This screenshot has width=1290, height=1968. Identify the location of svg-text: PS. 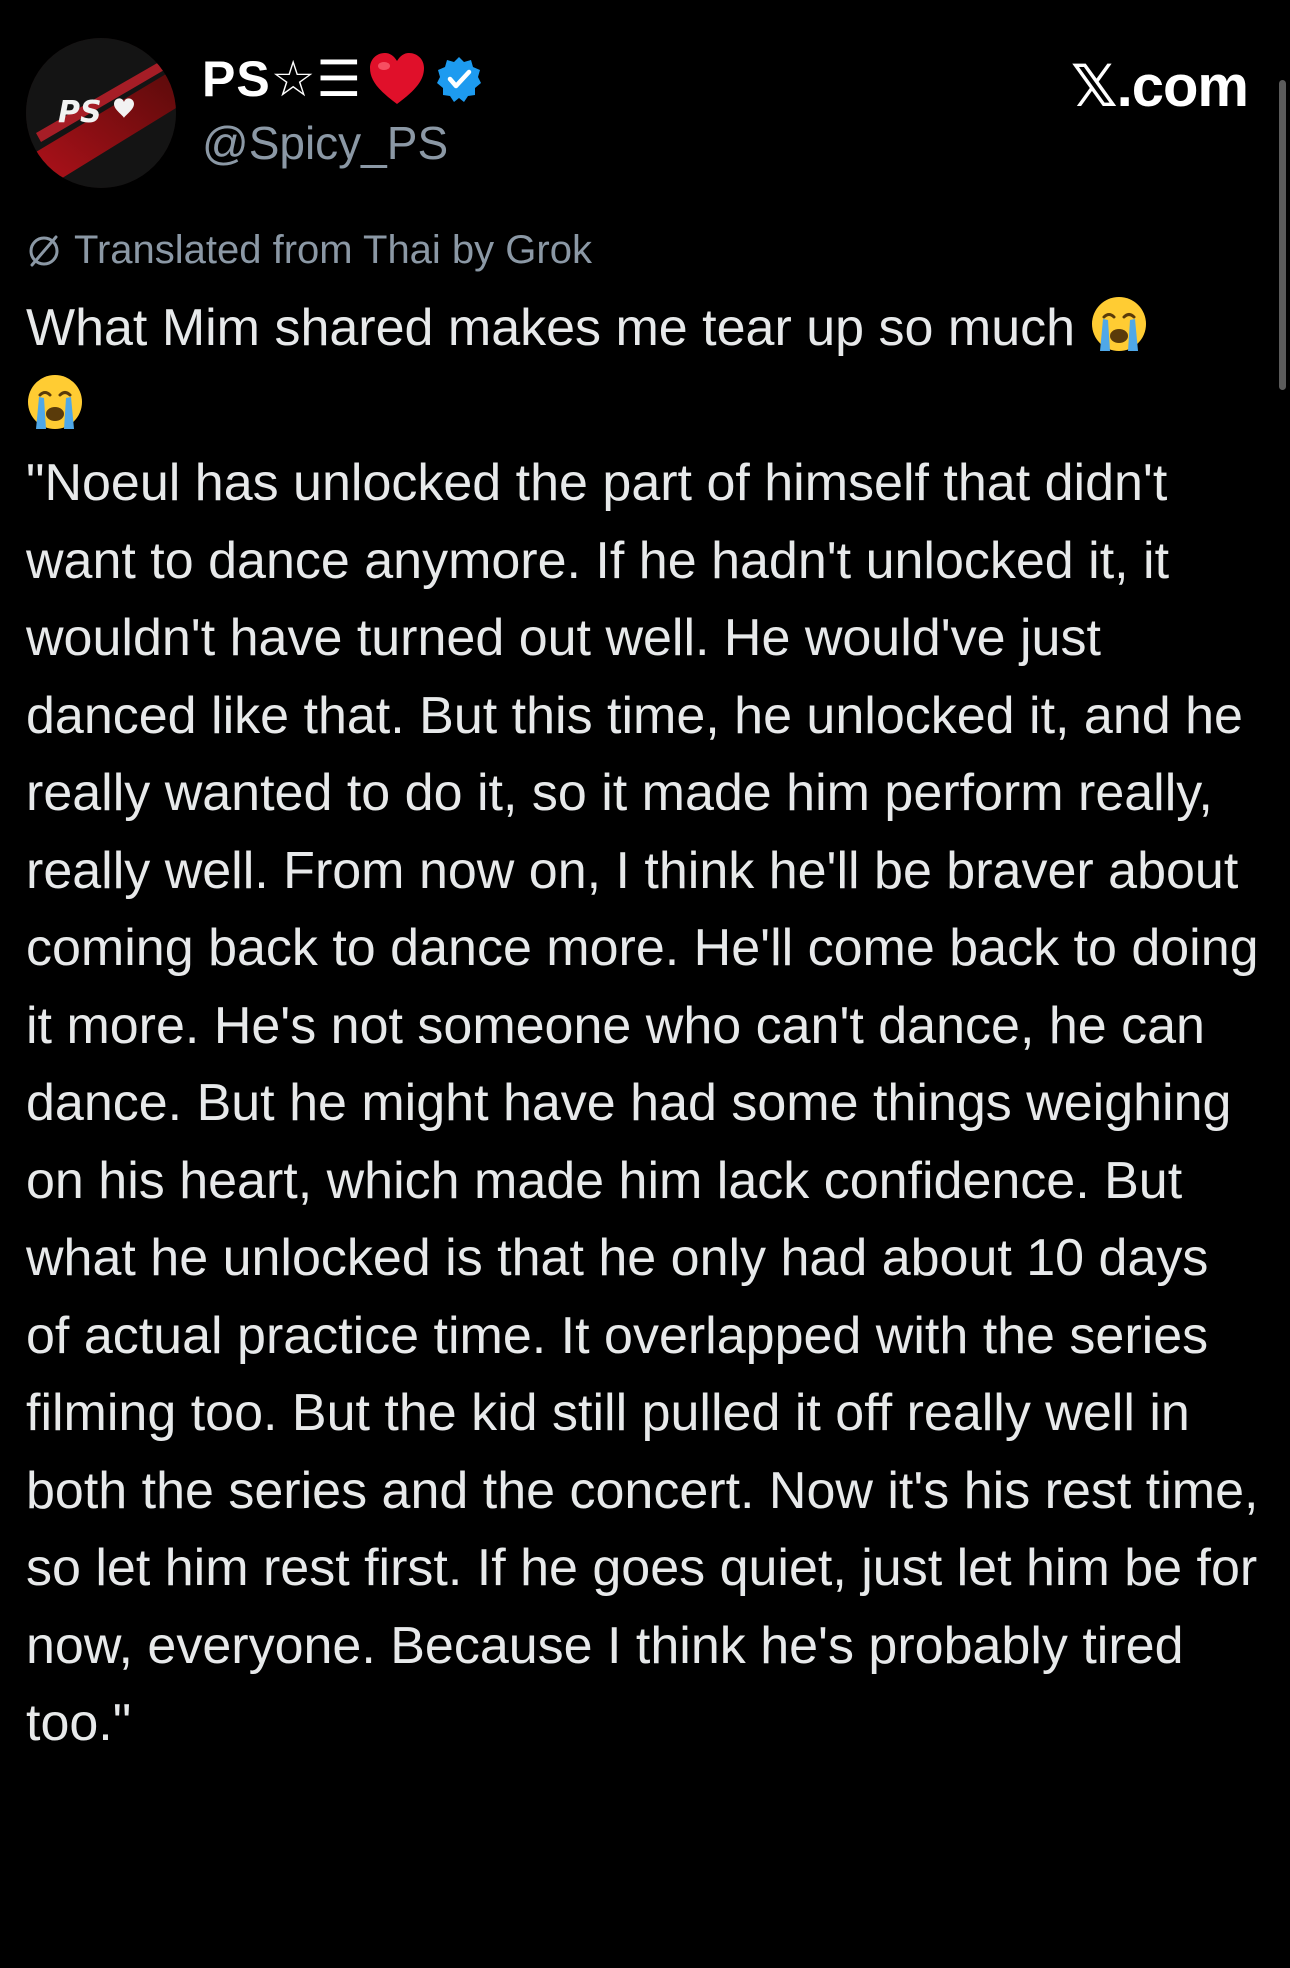
(80, 112).